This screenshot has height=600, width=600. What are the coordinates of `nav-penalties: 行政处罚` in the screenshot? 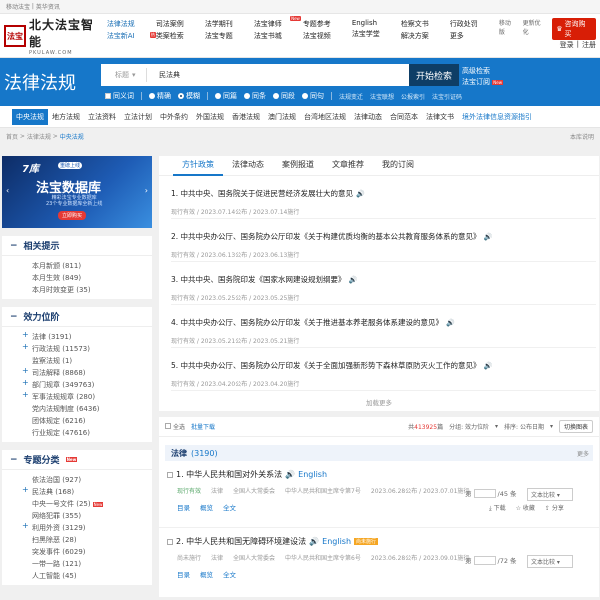 It's located at (474, 24).